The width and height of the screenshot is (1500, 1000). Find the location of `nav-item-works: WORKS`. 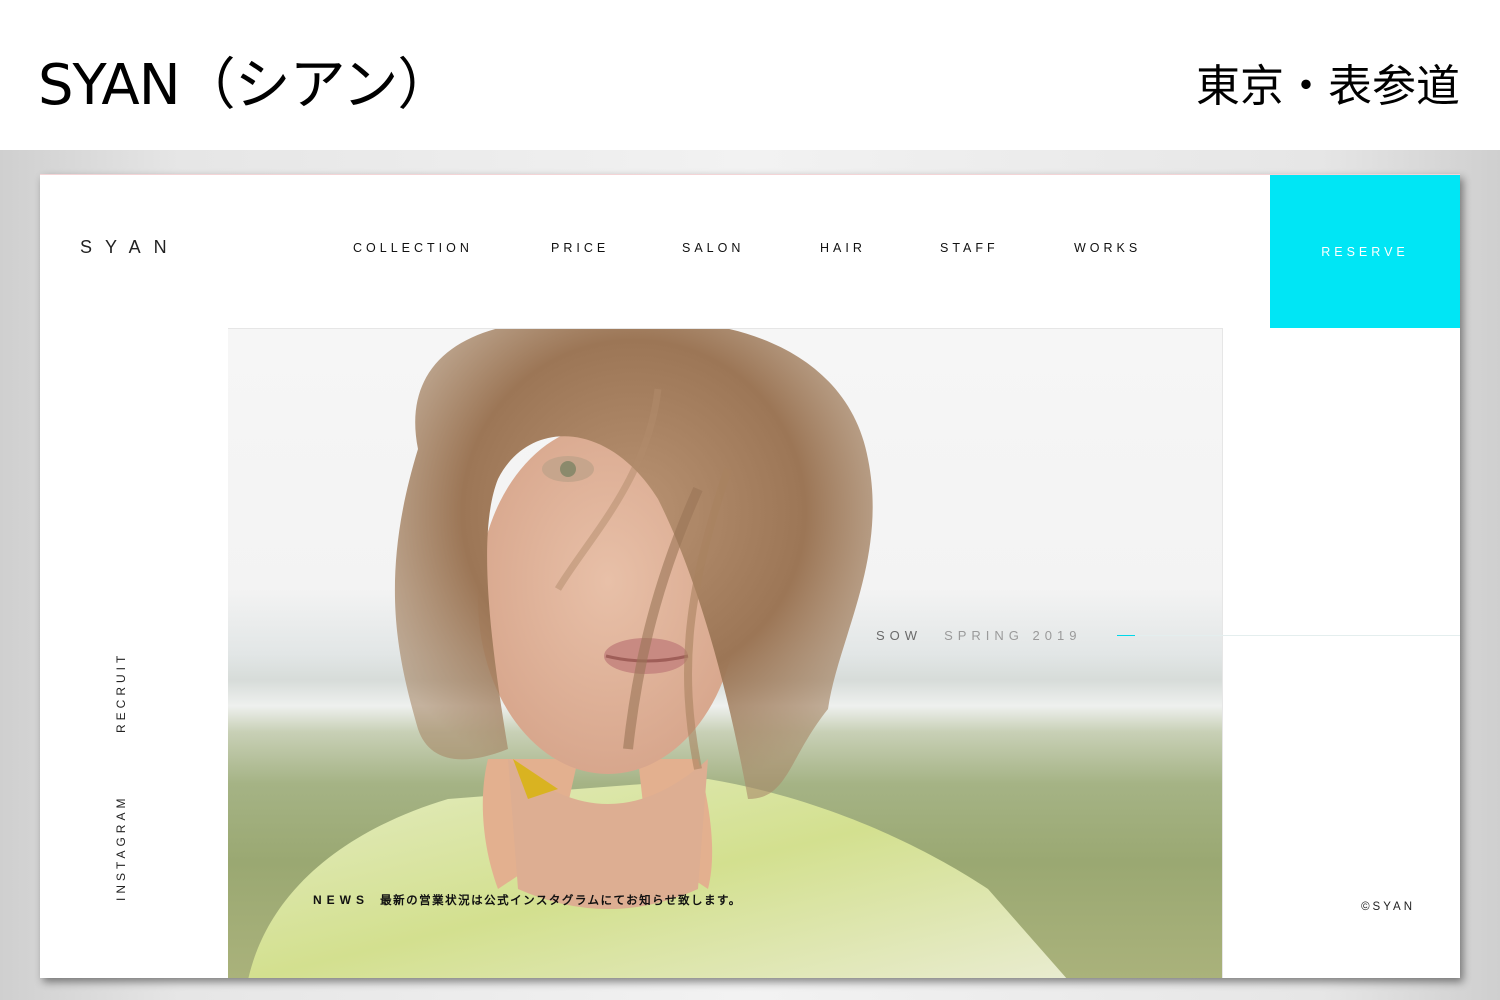

nav-item-works: WORKS is located at coordinates (1107, 248).